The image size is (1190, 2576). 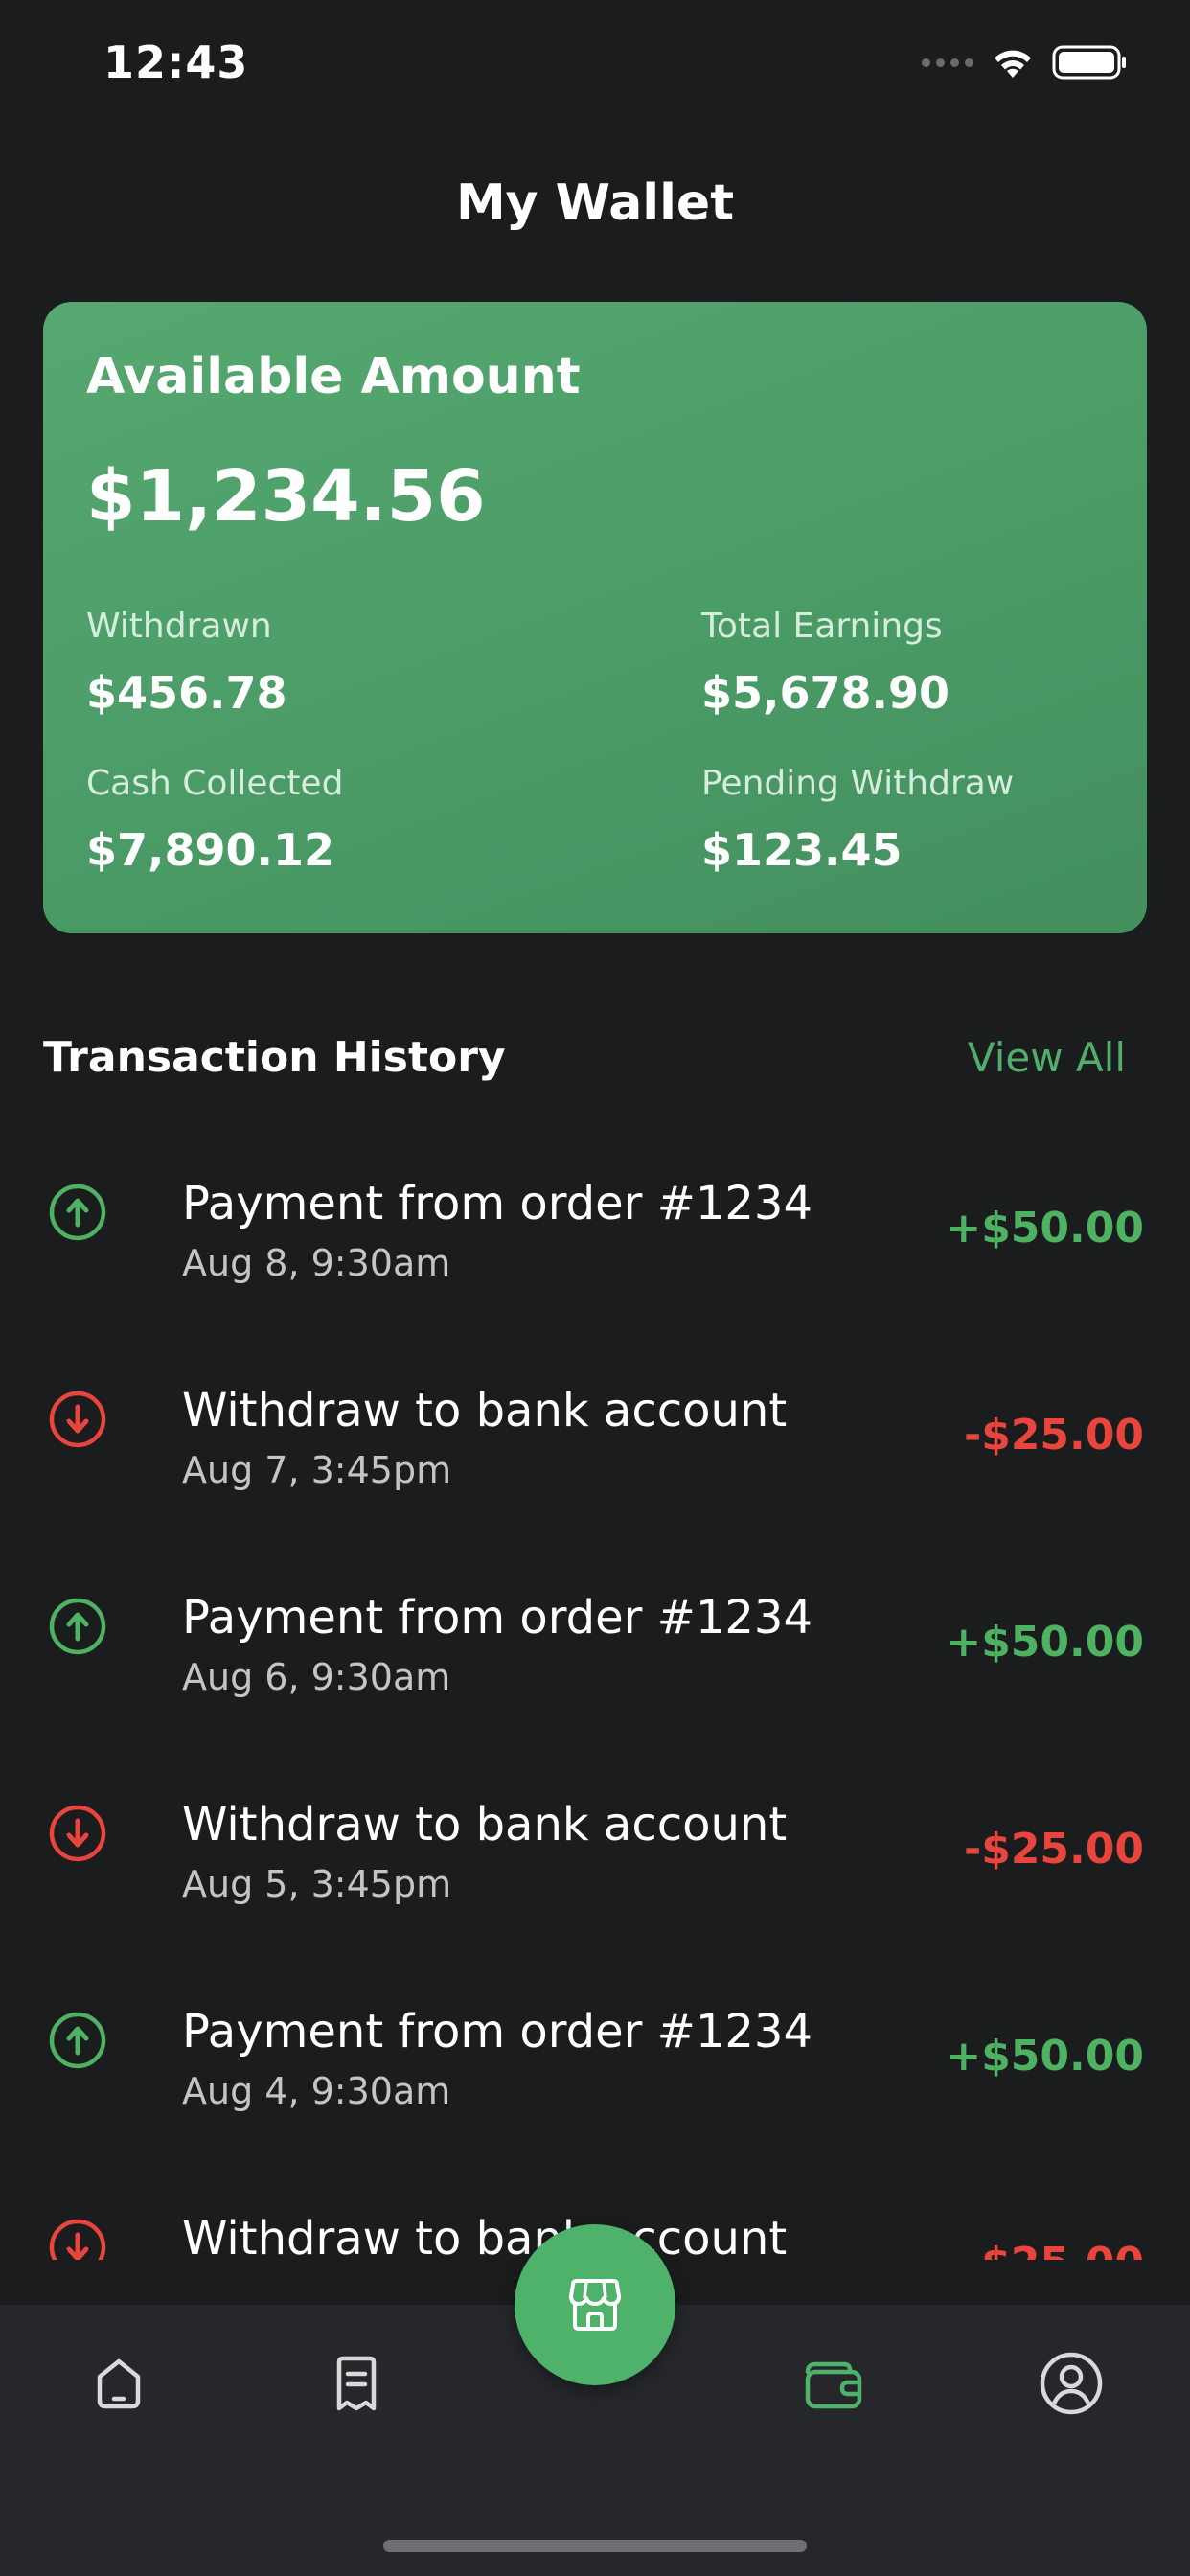 What do you see at coordinates (595, 203) in the screenshot?
I see `page-title: My Wallet` at bounding box center [595, 203].